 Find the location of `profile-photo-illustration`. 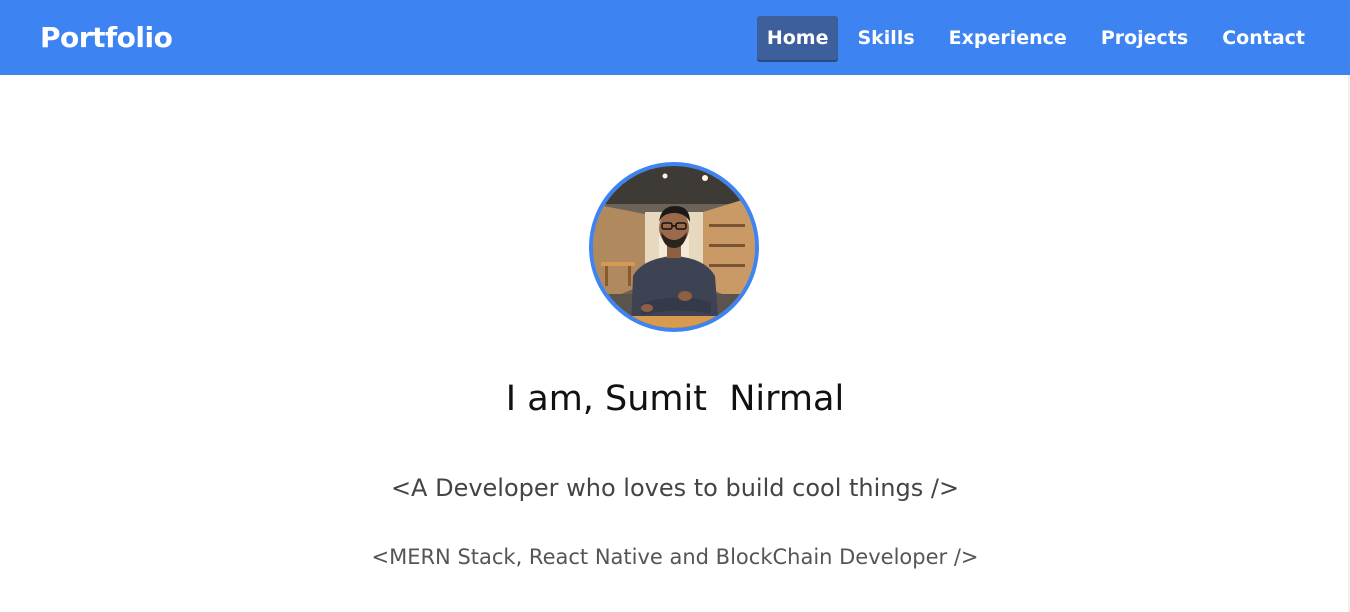

profile-photo-illustration is located at coordinates (674, 247).